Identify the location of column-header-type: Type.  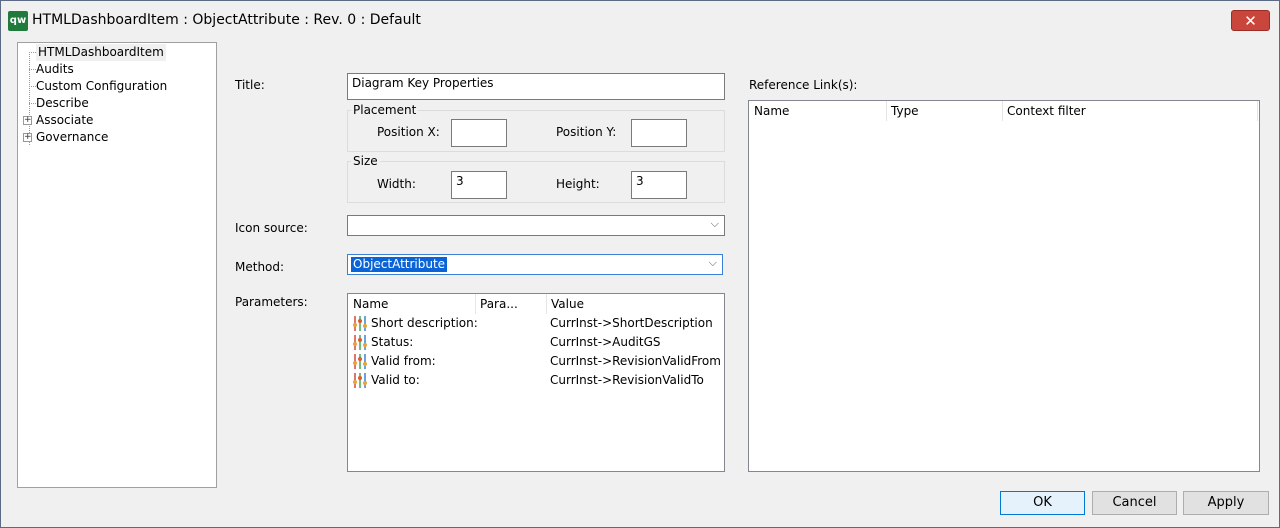
(944, 111).